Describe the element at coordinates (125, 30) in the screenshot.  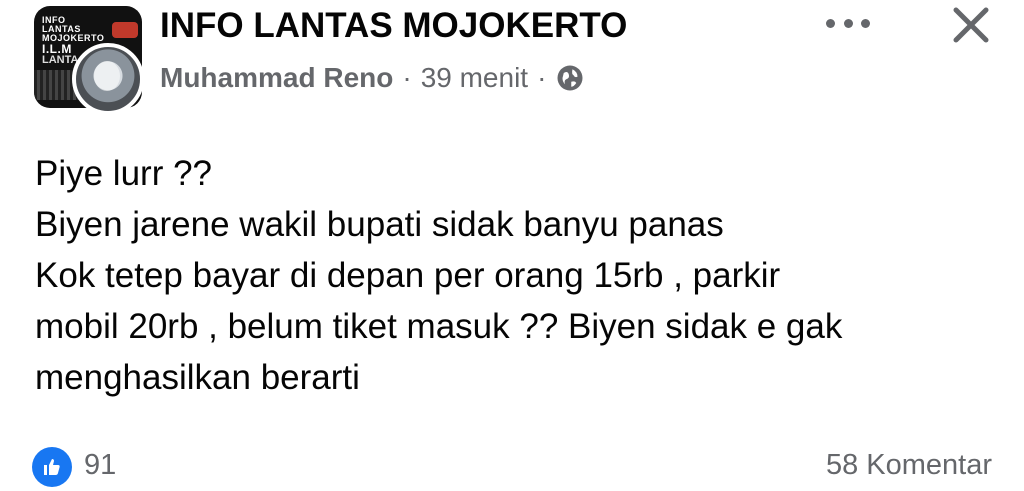
I see `group-logo-badge` at that location.